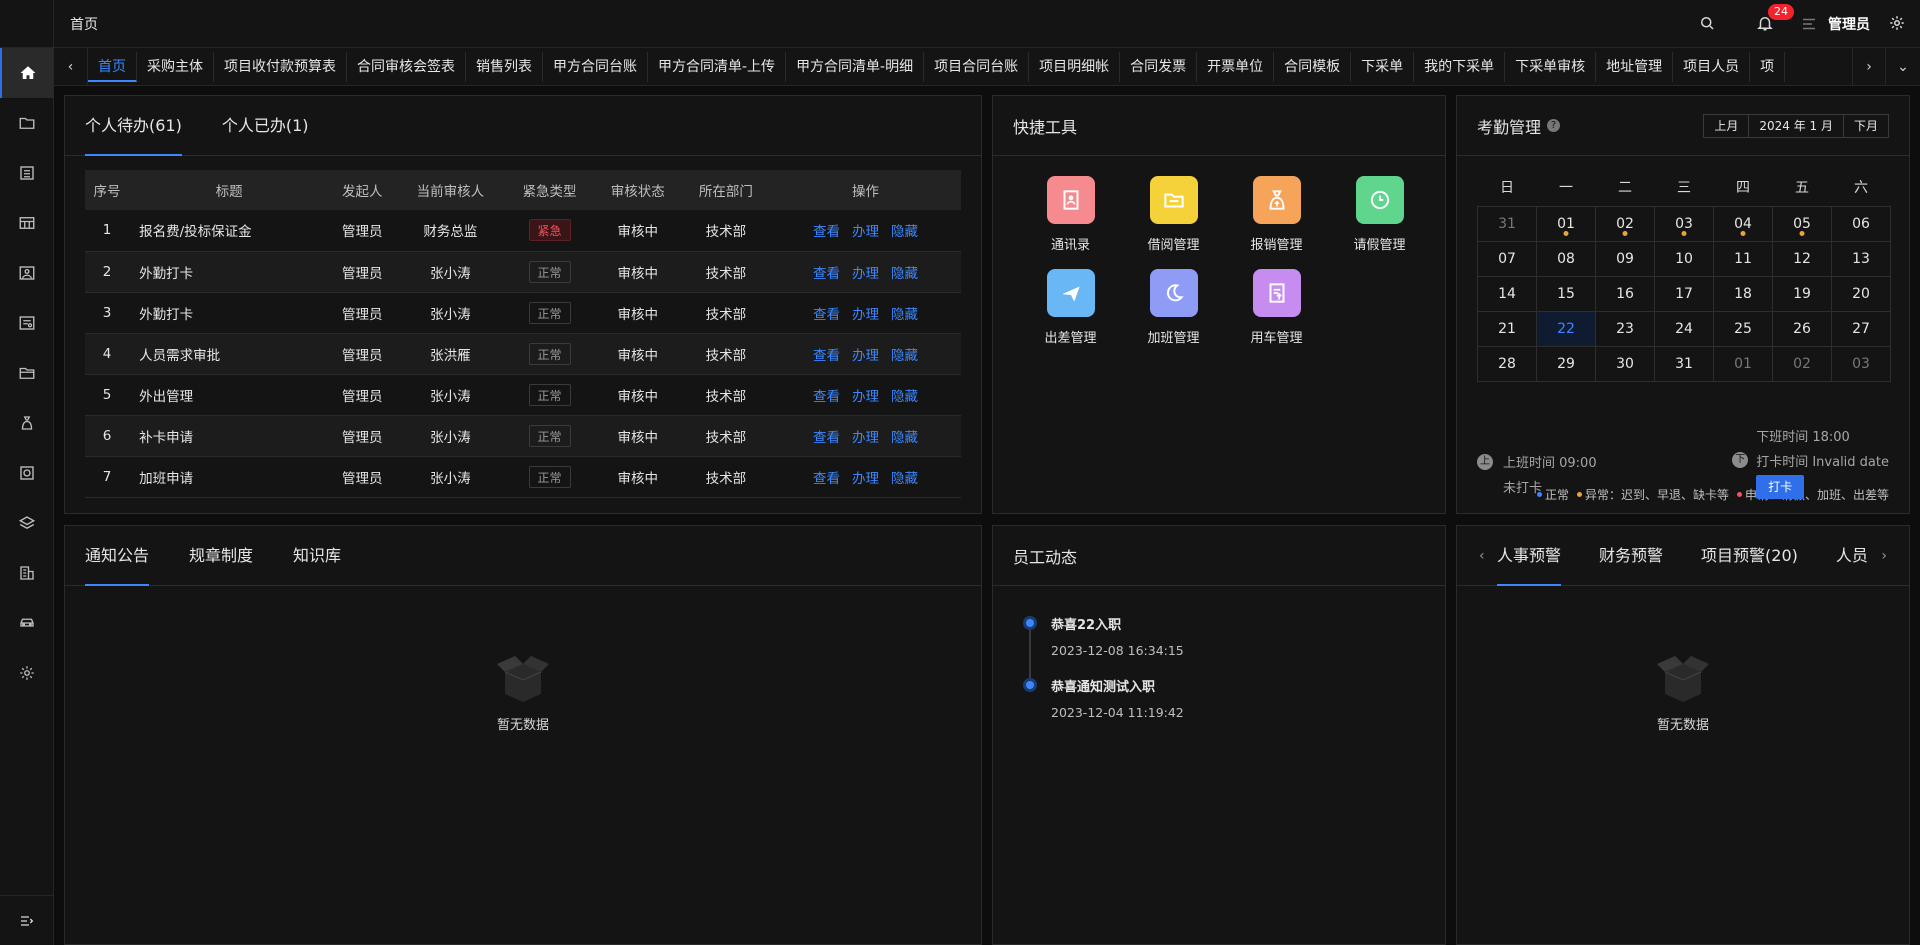 This screenshot has width=1920, height=945. Describe the element at coordinates (1861, 258) in the screenshot. I see `calendar-day: 13` at that location.